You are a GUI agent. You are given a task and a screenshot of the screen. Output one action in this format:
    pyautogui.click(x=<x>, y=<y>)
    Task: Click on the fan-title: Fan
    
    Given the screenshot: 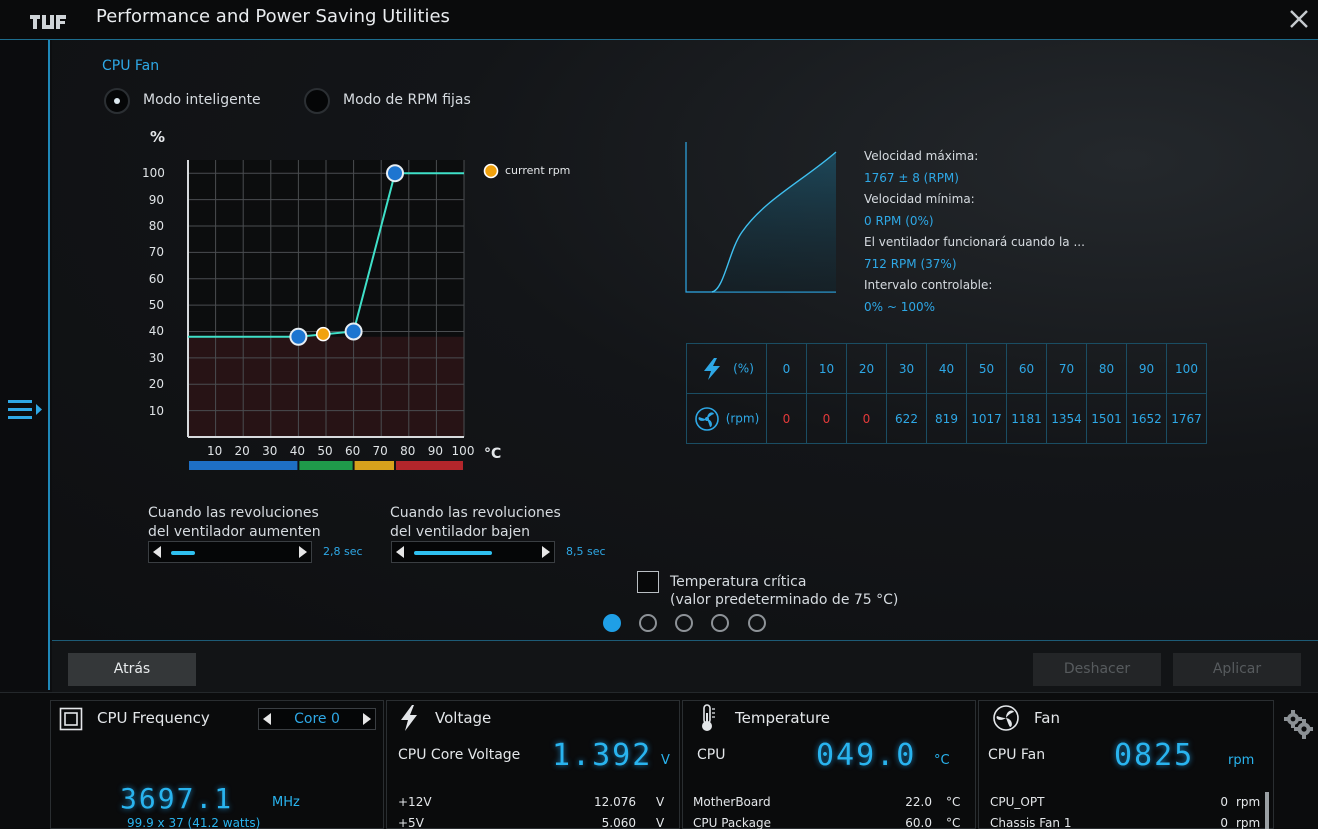 What is the action you would take?
    pyautogui.click(x=1047, y=718)
    